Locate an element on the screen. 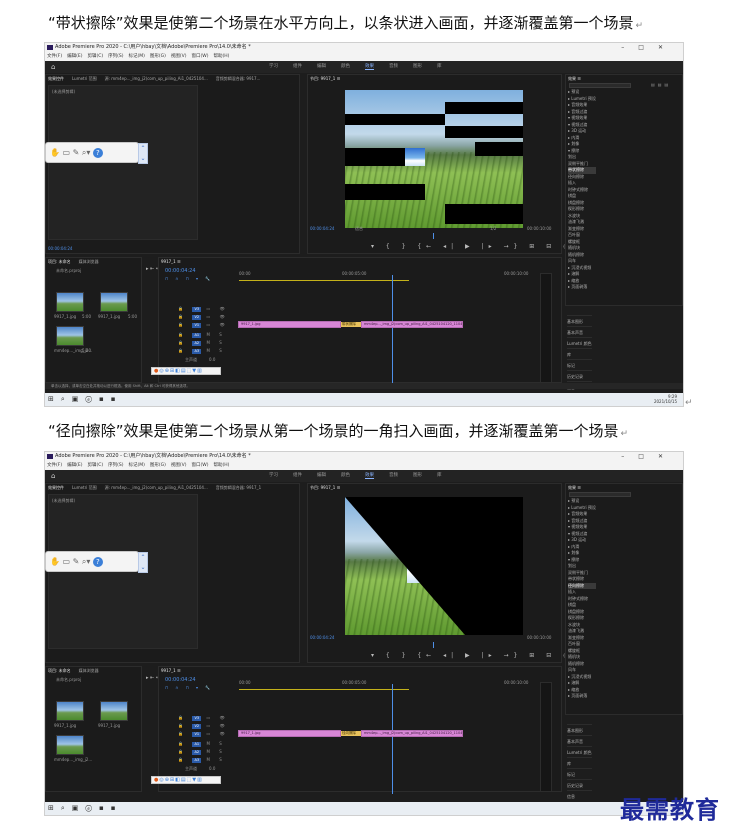 The height and width of the screenshot is (836, 743). menu-file: 文件(F) is located at coordinates (54, 465).